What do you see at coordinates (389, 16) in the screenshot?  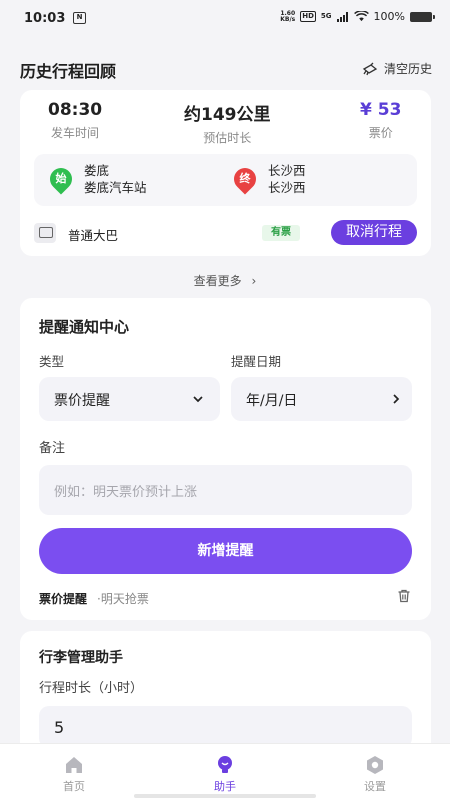 I see `battery-percent: 100%` at bounding box center [389, 16].